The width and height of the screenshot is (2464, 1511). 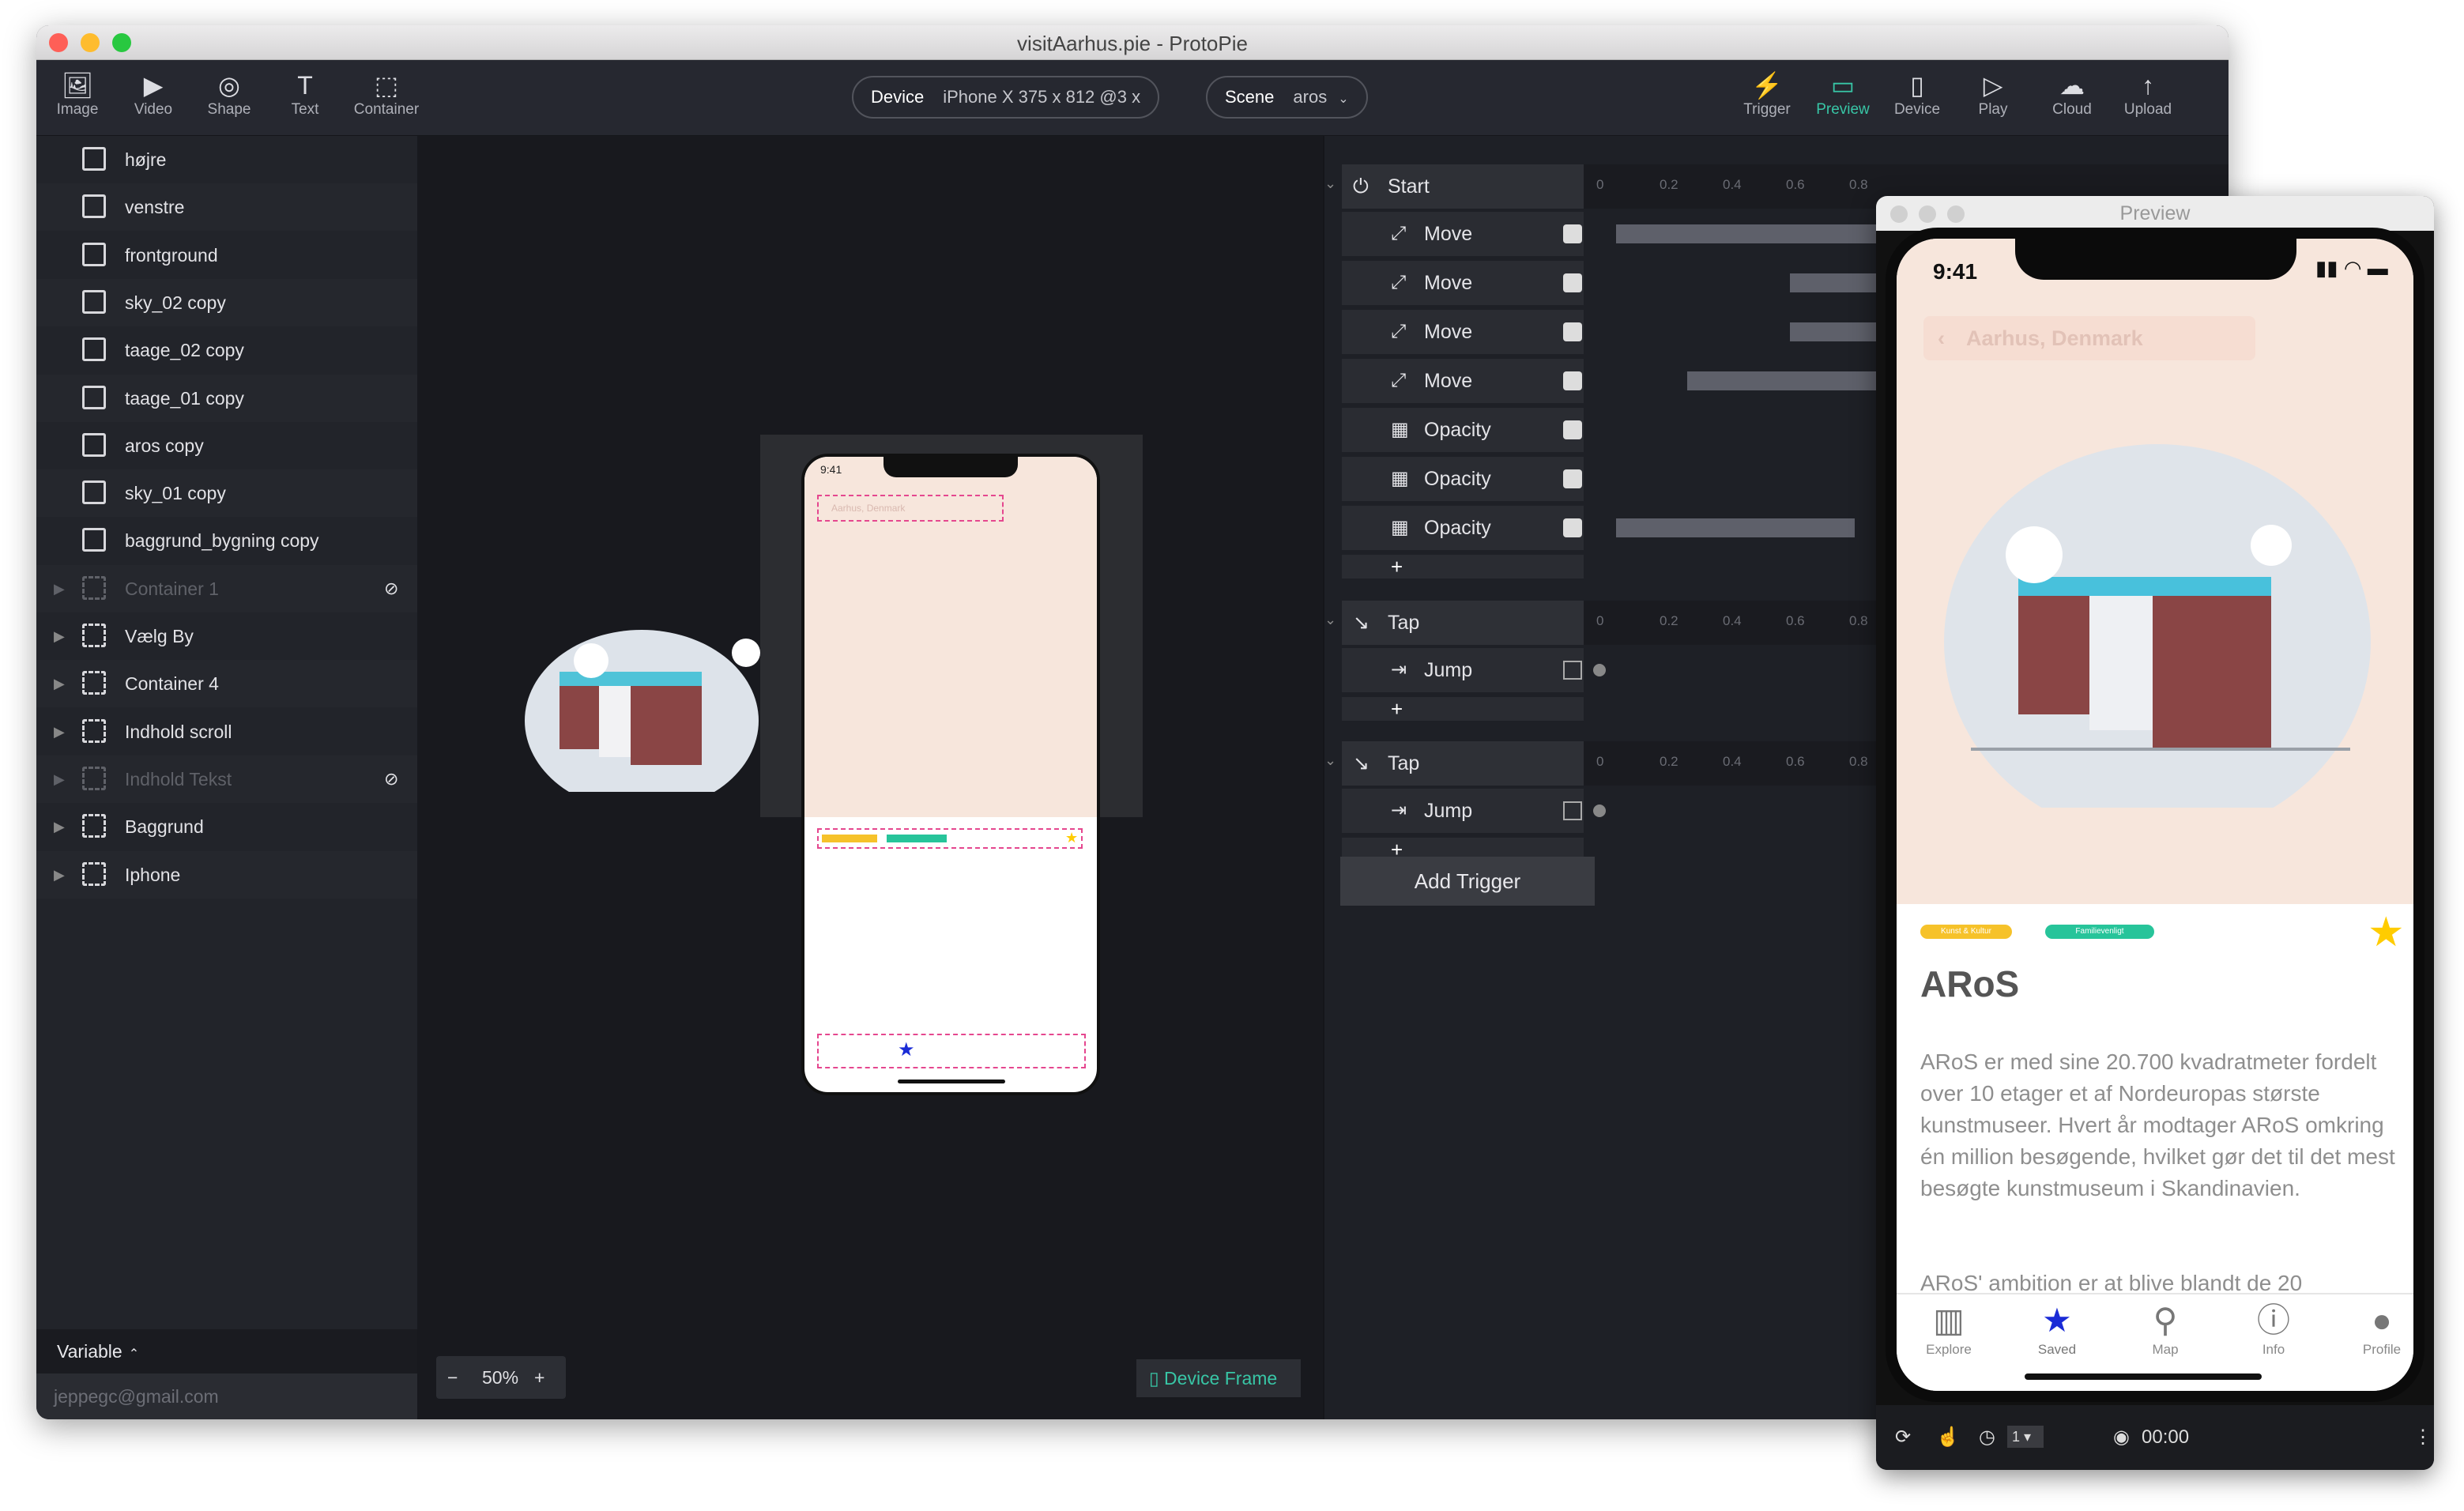 What do you see at coordinates (1993, 94) in the screenshot?
I see `tool-play: ▷ Play` at bounding box center [1993, 94].